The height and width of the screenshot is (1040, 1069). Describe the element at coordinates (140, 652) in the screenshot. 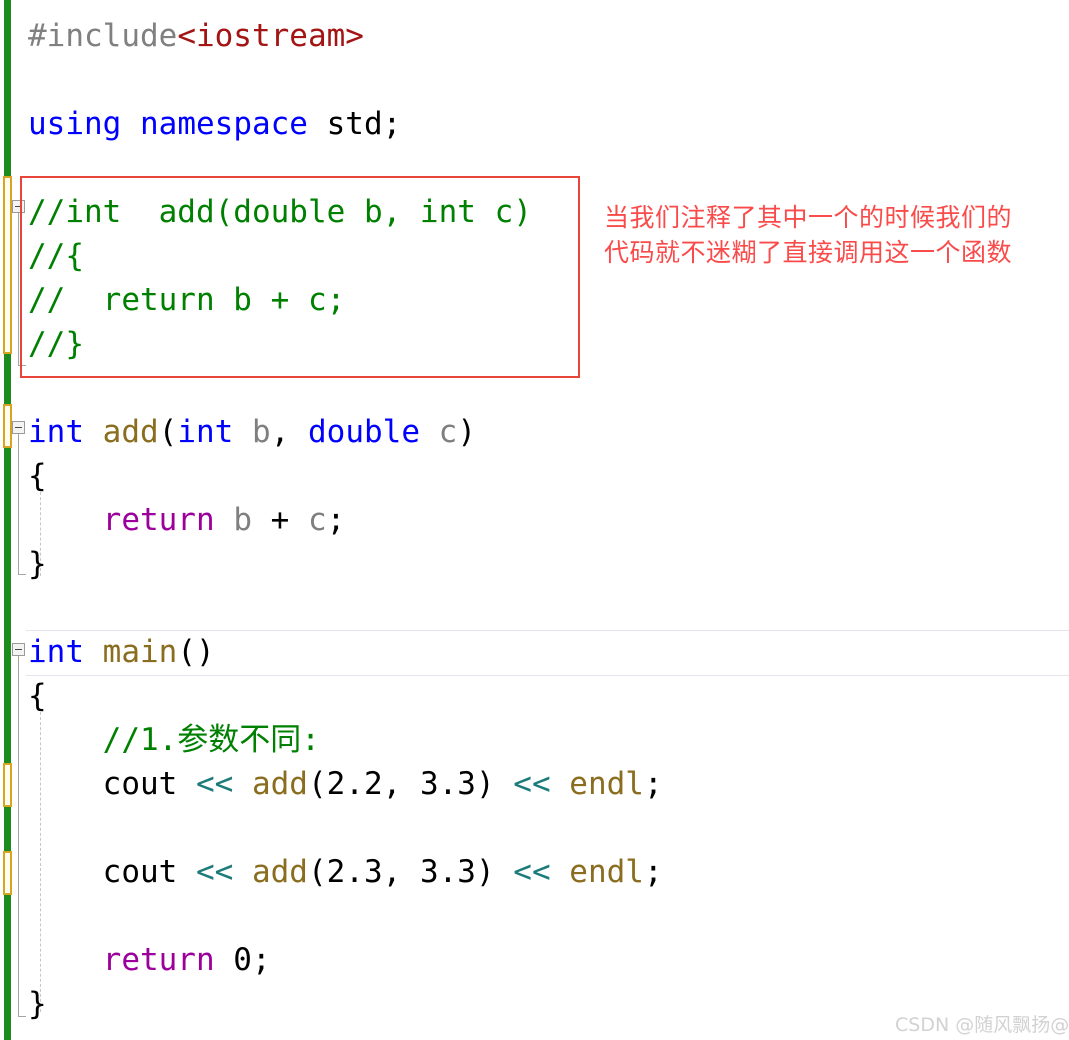

I see `token-function-name: main` at that location.